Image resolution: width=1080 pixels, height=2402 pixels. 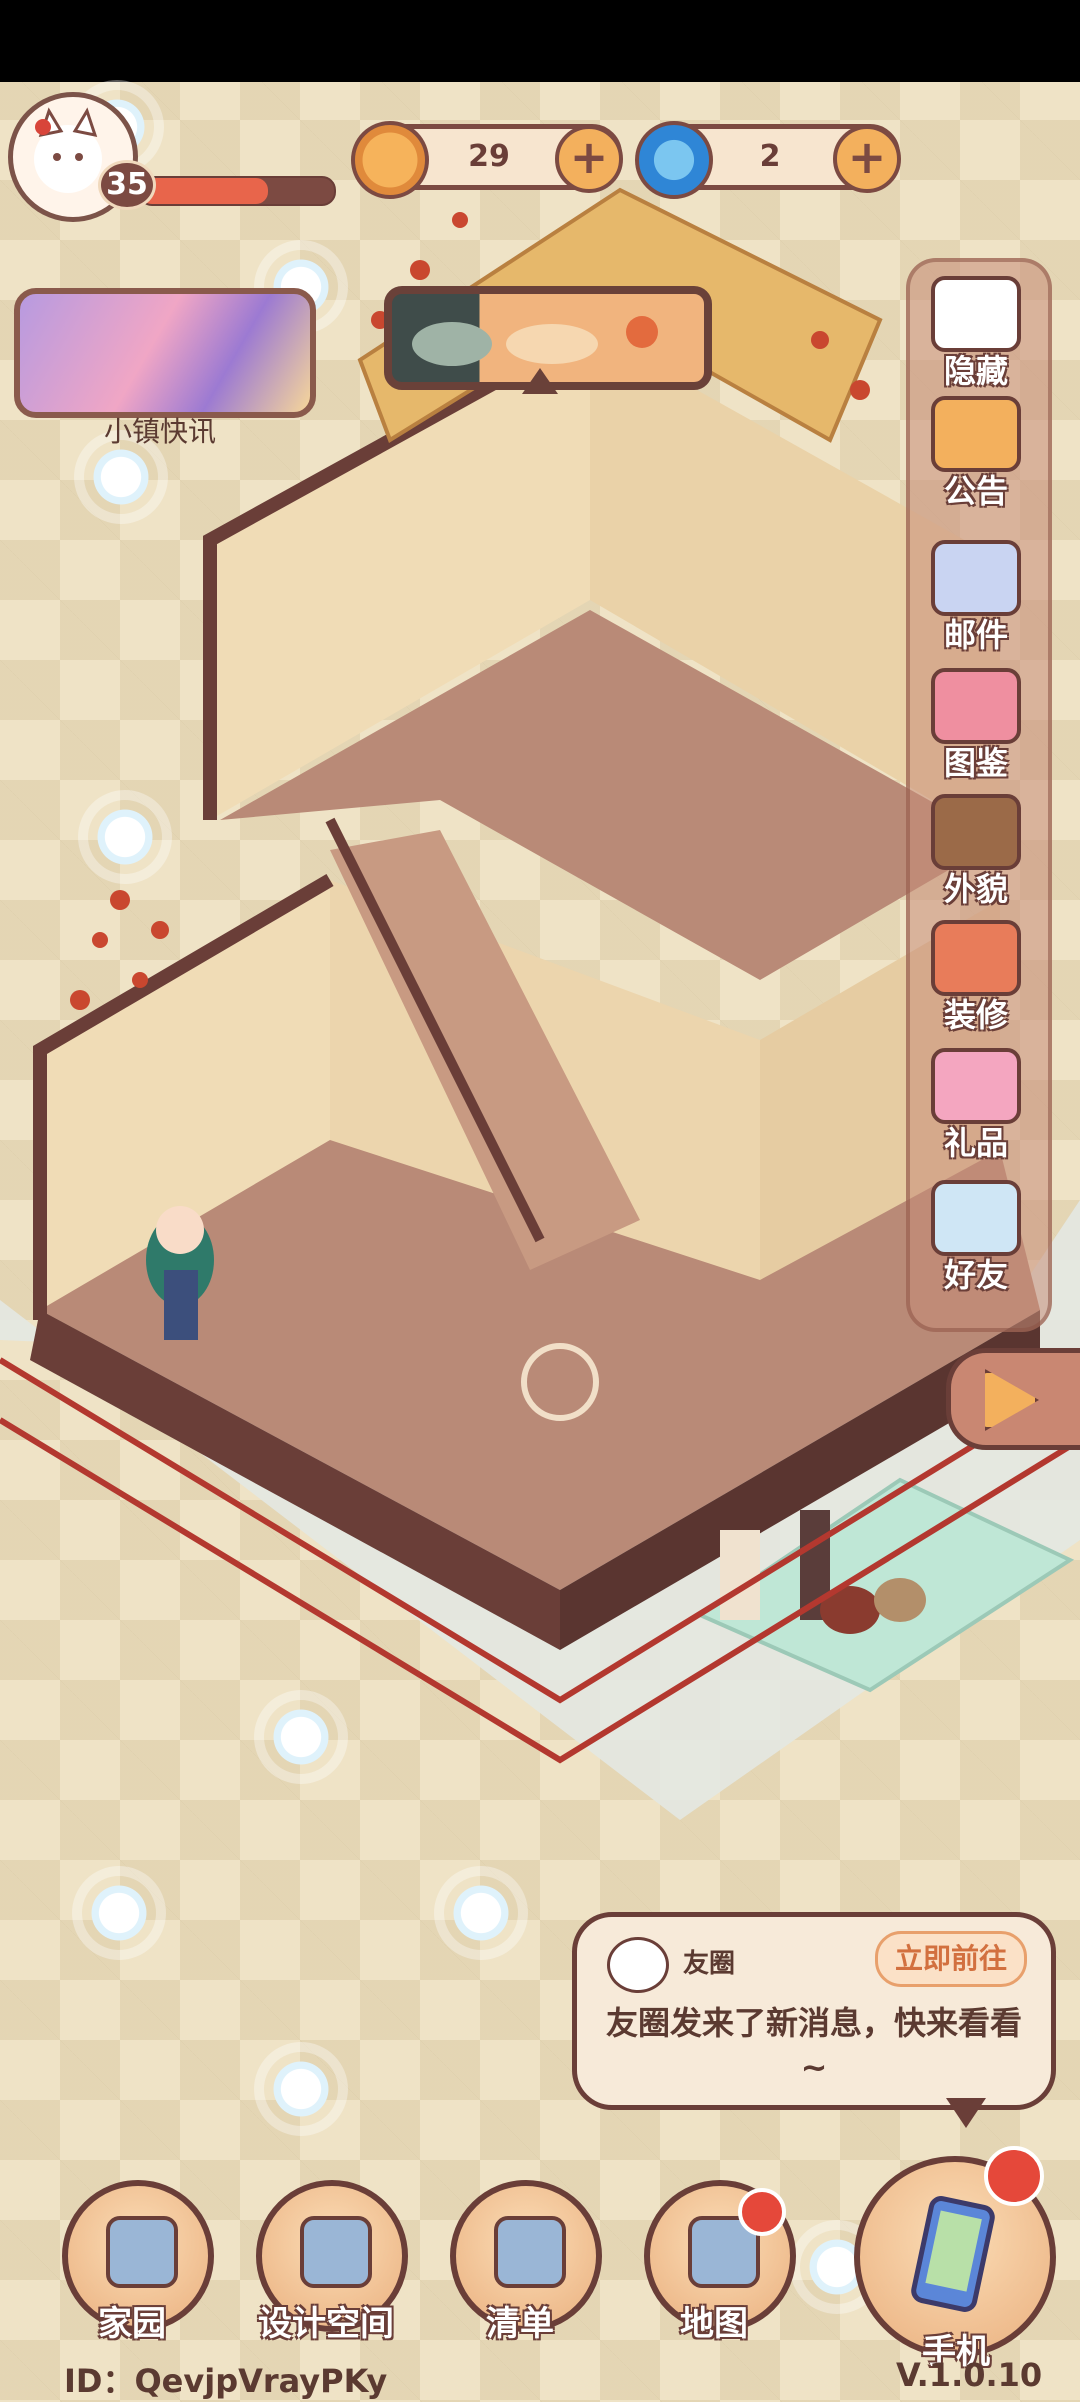 I want to click on megaphone-icon, so click(x=976, y=434).